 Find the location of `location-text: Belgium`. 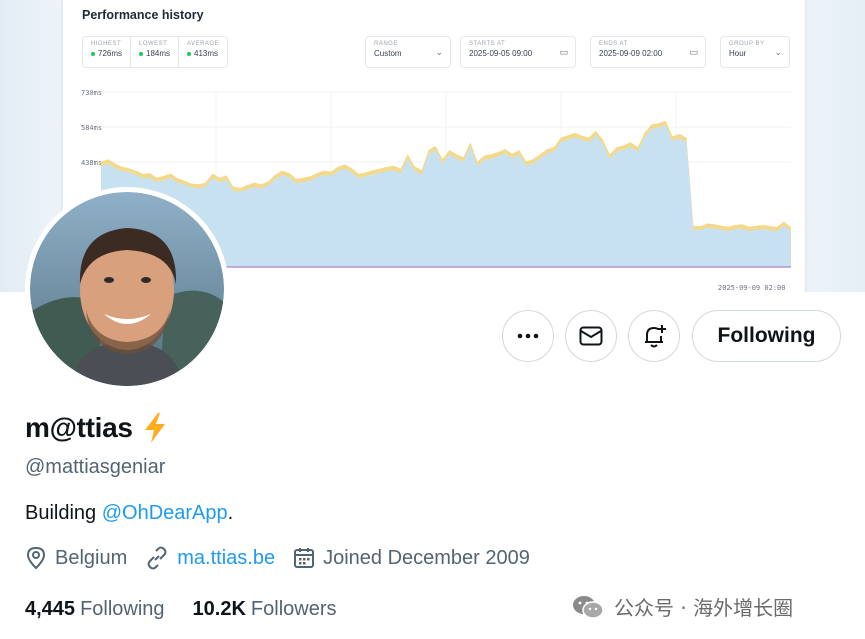

location-text: Belgium is located at coordinates (91, 557).